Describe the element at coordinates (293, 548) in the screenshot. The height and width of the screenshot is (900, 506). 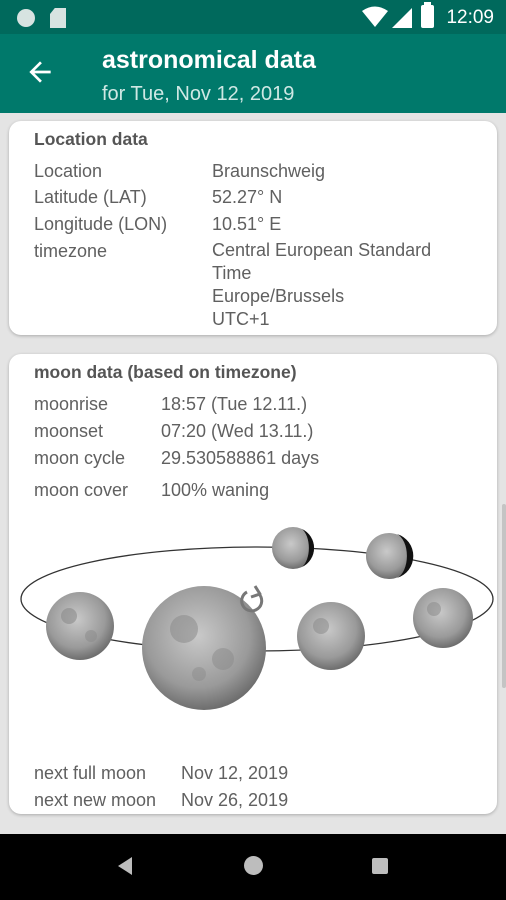
I see `moon-waning-gibbous-icon` at that location.